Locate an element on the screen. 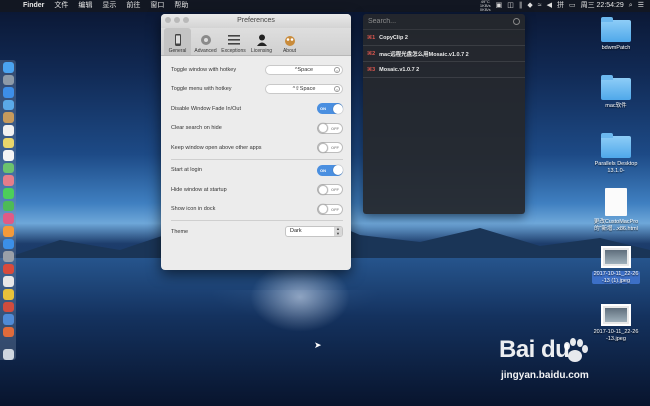 The width and height of the screenshot is (650, 406). dock-appstore-icon is located at coordinates (8, 244).